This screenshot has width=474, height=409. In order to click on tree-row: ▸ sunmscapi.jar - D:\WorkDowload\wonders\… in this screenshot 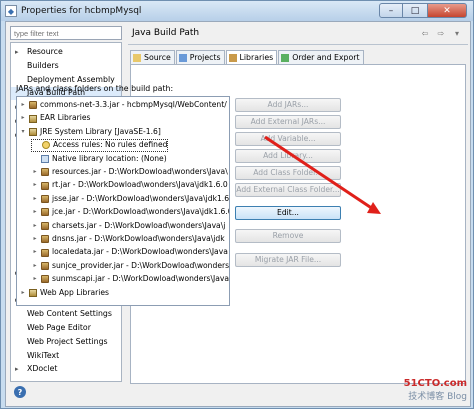, I will do `click(130, 279)`.